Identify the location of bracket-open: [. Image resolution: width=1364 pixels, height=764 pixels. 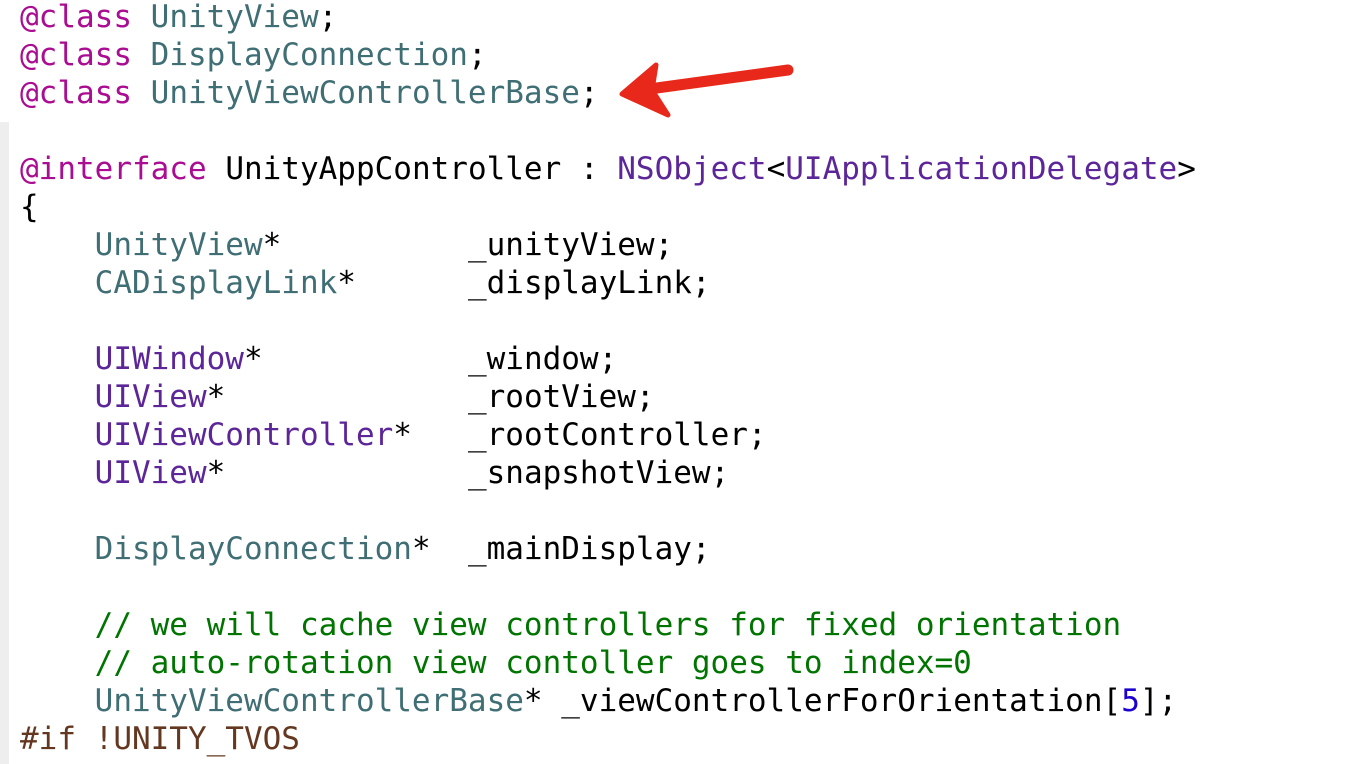
(1112, 701).